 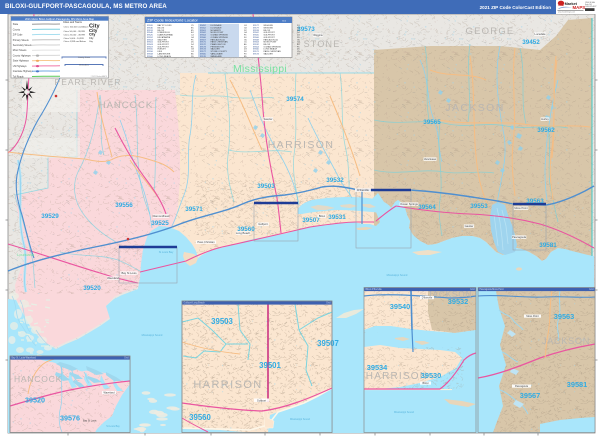 What do you see at coordinates (243, 233) in the screenshot?
I see `svg-text: Long Beach` at bounding box center [243, 233].